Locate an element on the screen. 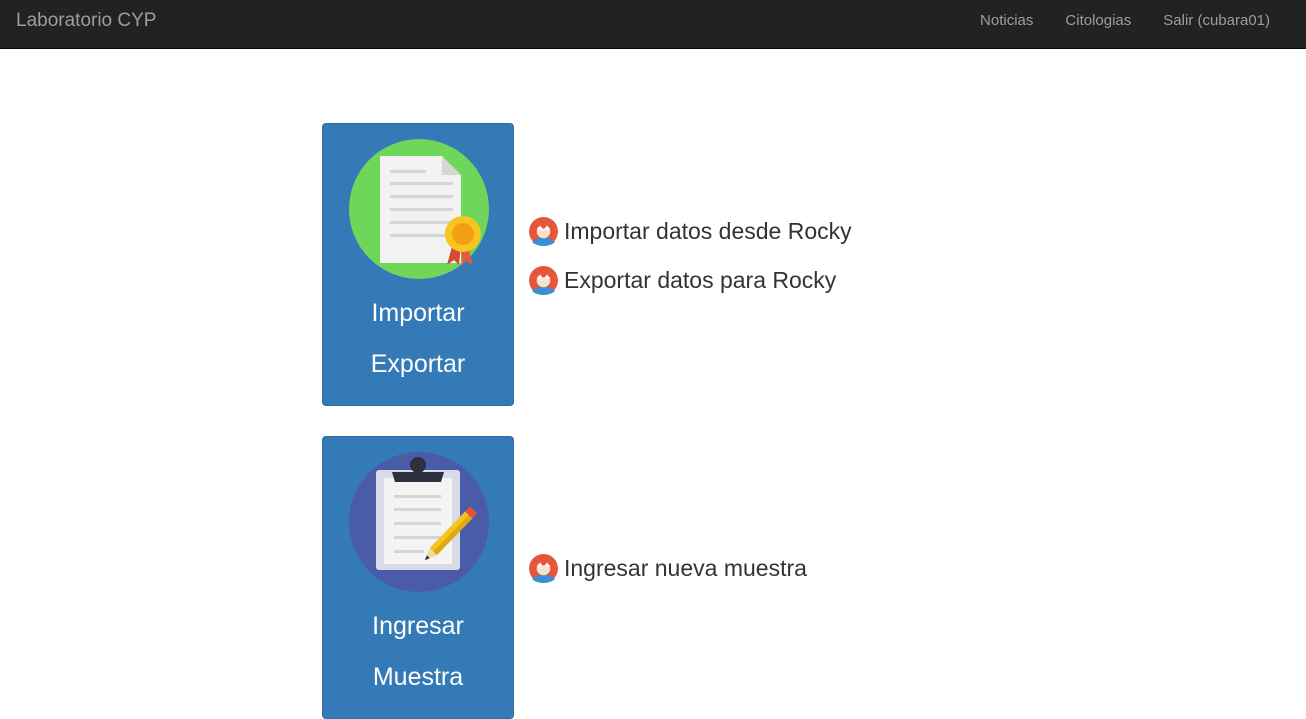  nav-link-noticias: Noticias is located at coordinates (1006, 24).